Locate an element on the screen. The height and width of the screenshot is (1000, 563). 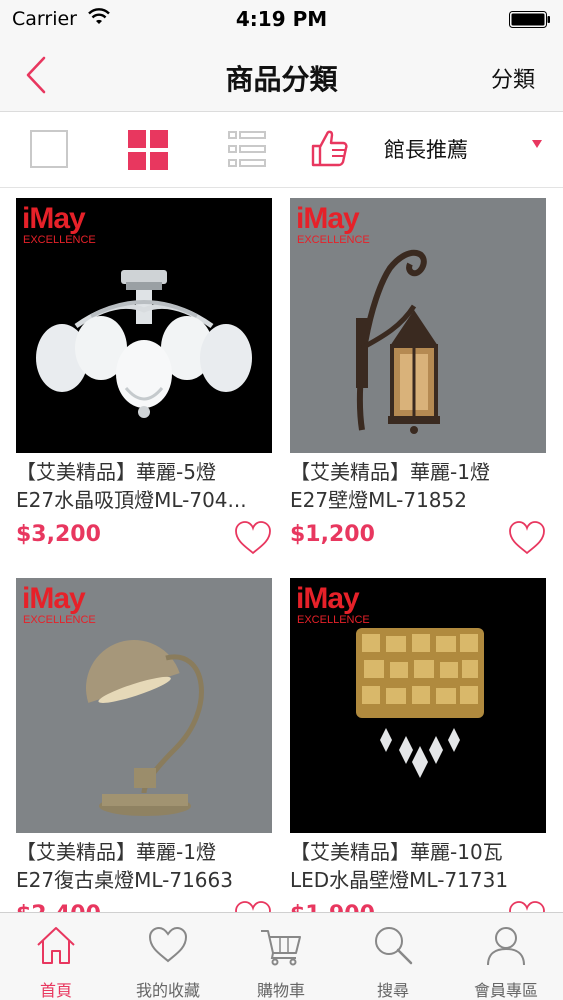
battery-icon is located at coordinates (529, 19).